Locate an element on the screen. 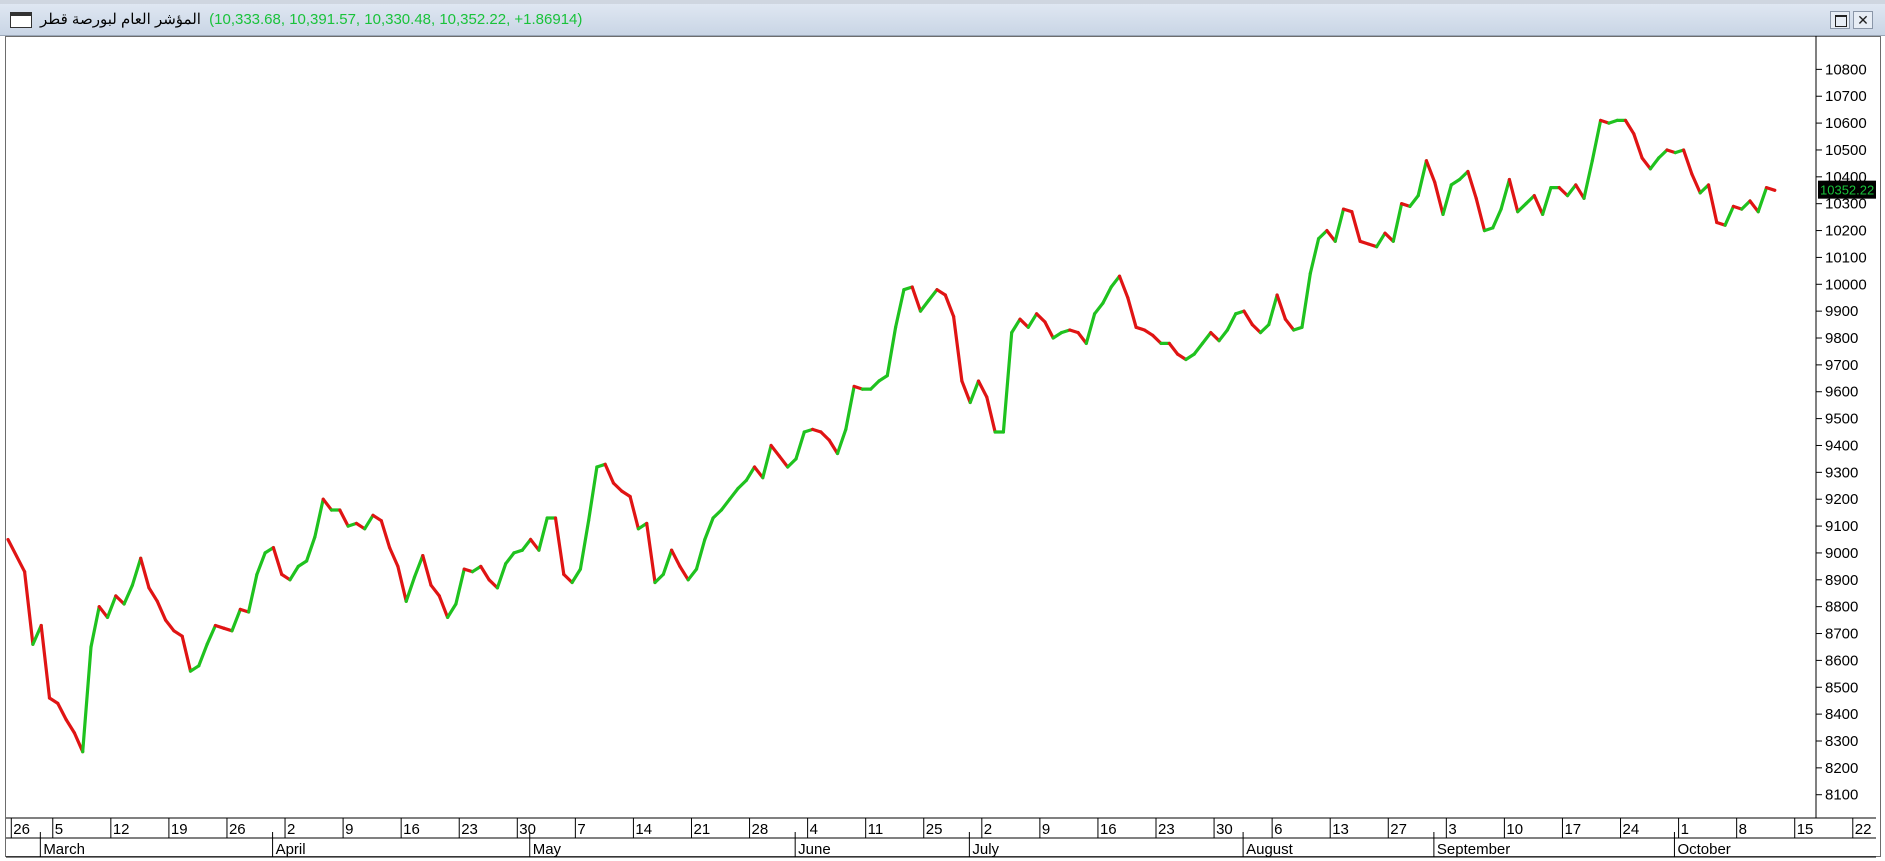 Image resolution: width=1885 pixels, height=861 pixels. month-tick-label: June is located at coordinates (814, 849).